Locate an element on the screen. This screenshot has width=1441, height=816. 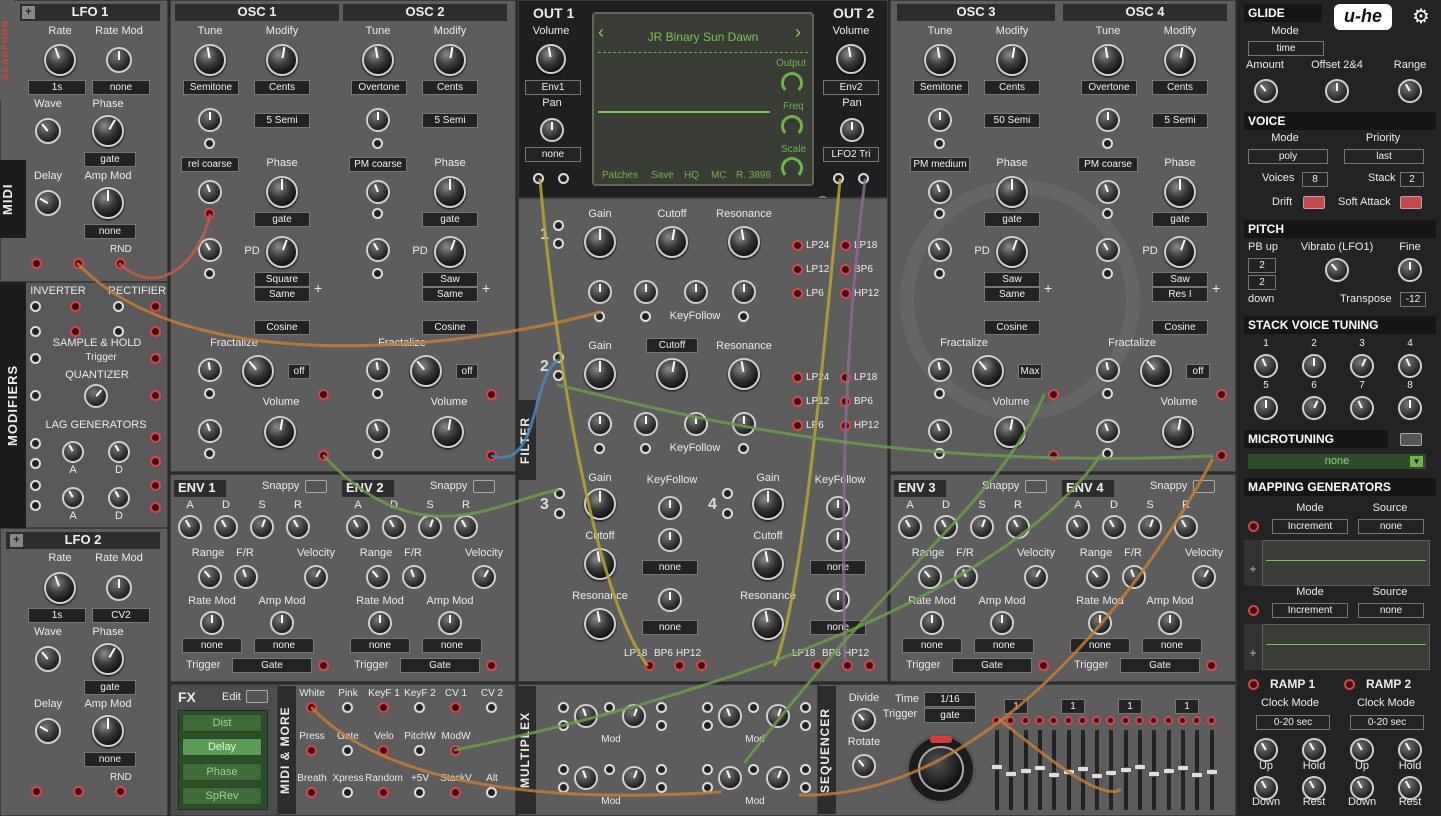
filter1-bp6-jack is located at coordinates (845, 269).